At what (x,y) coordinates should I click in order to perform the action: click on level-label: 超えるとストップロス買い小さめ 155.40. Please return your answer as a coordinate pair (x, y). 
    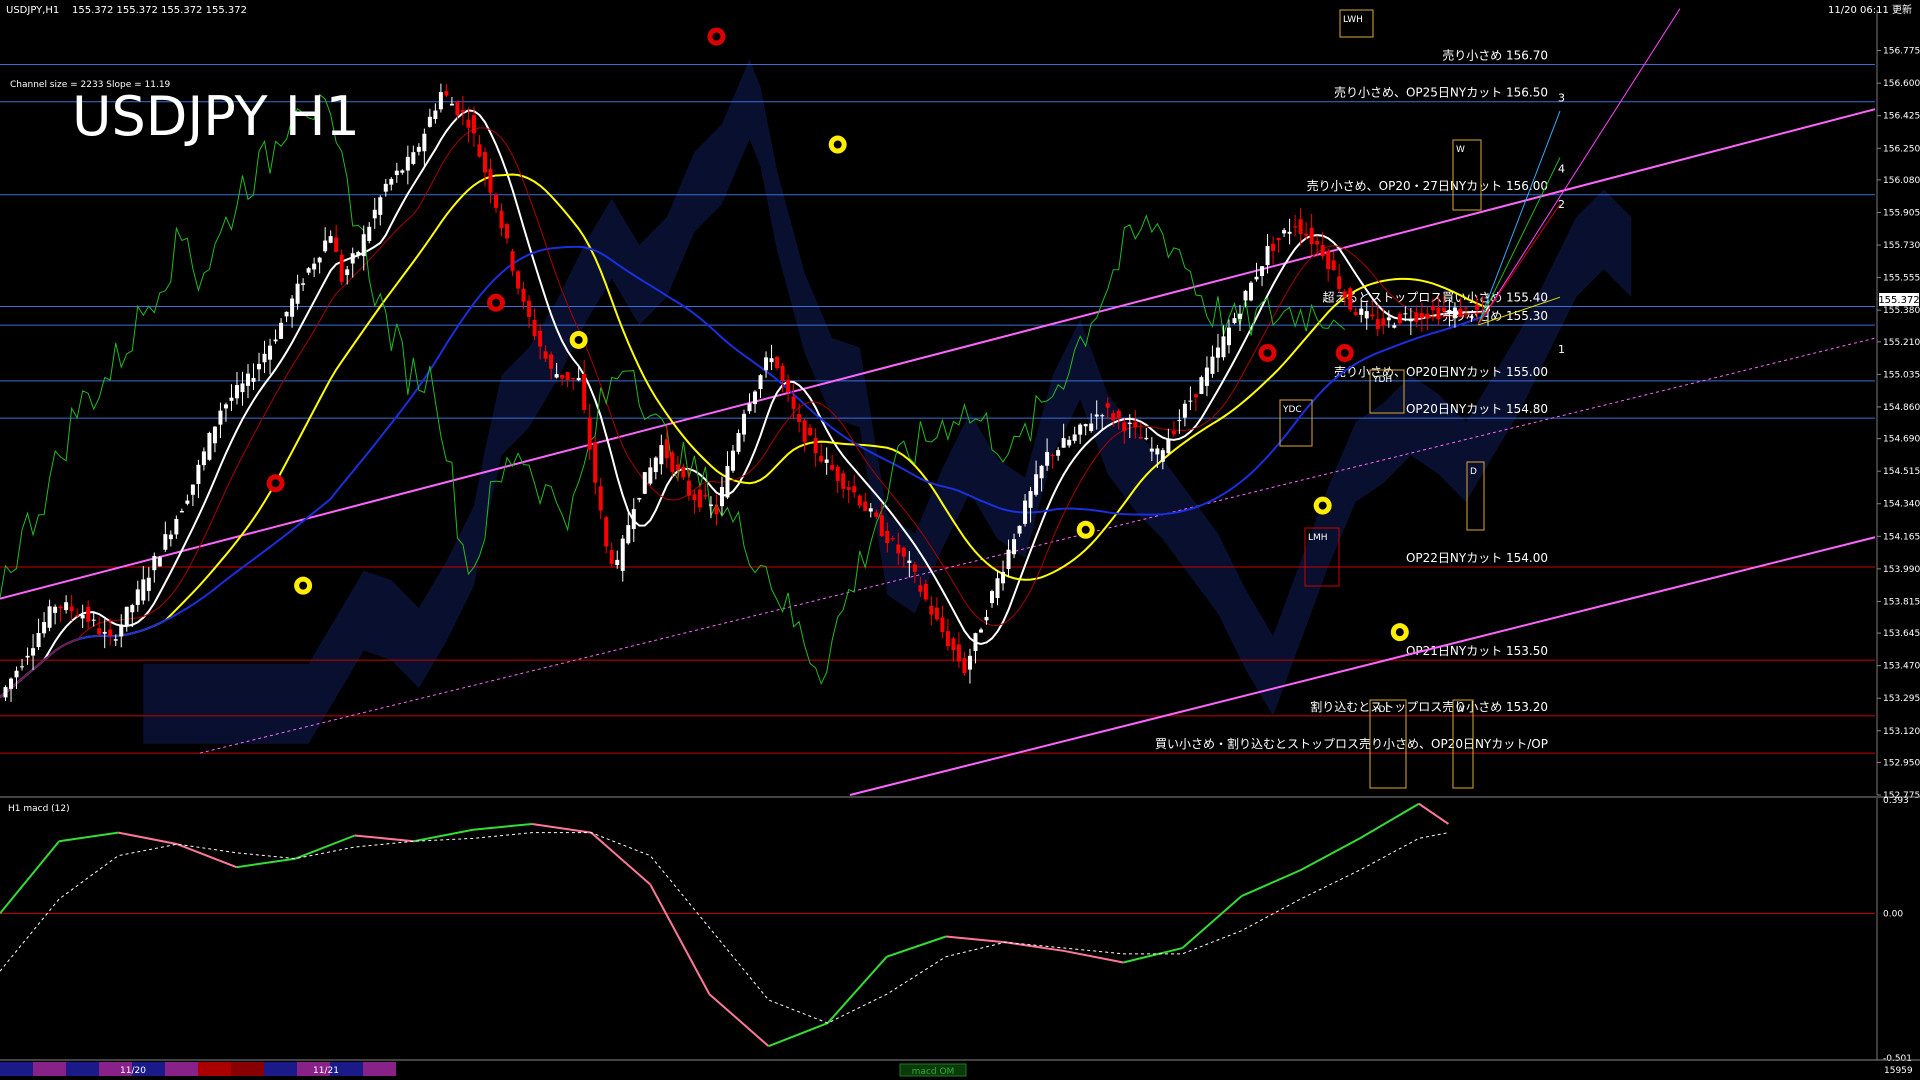
    Looking at the image, I should click on (1435, 296).